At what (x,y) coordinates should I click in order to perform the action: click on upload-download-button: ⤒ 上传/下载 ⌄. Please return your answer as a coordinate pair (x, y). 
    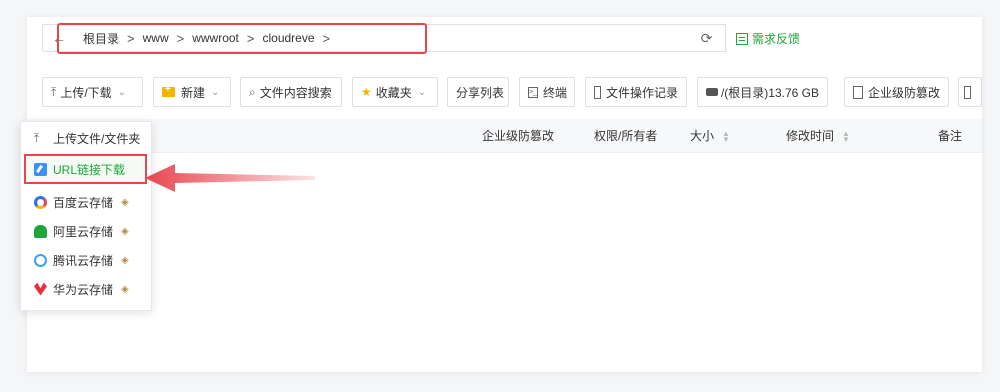
    Looking at the image, I should click on (92, 92).